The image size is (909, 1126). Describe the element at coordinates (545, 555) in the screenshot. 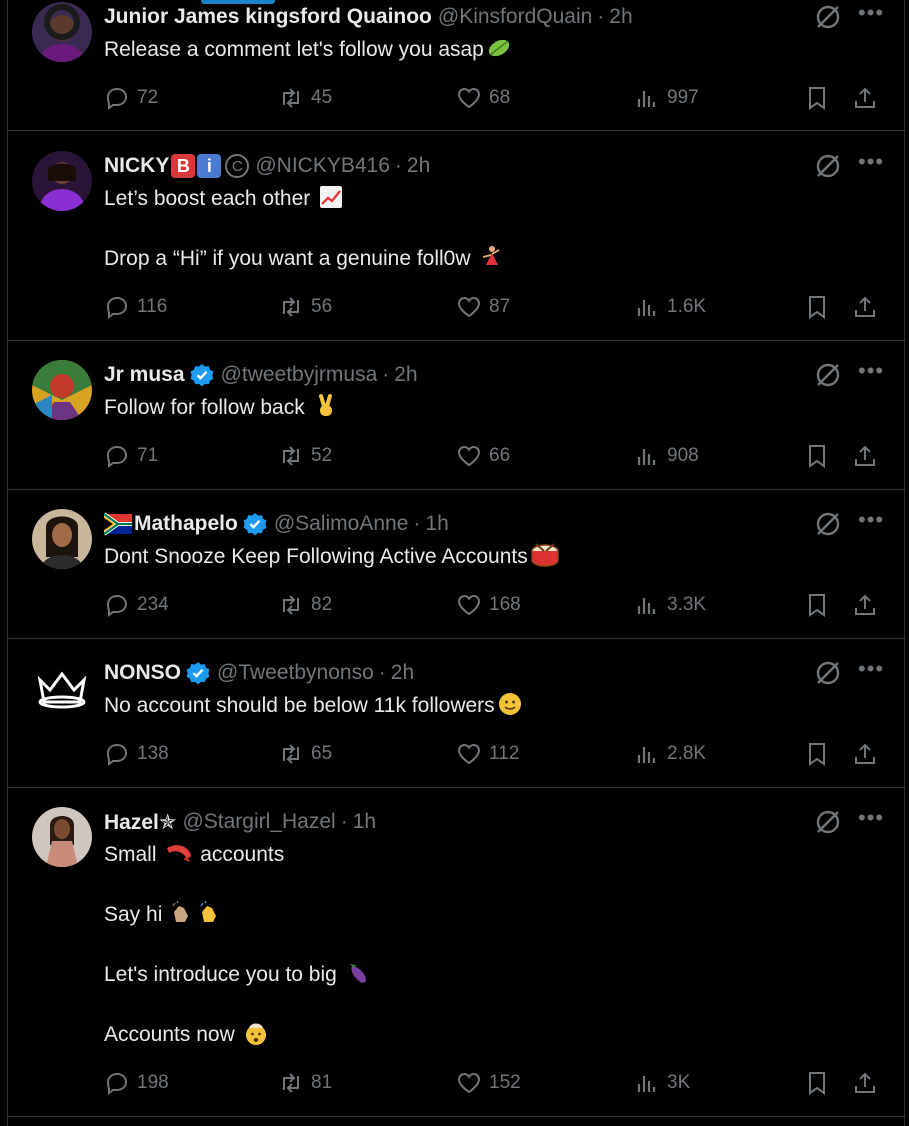

I see `drum-icon` at that location.